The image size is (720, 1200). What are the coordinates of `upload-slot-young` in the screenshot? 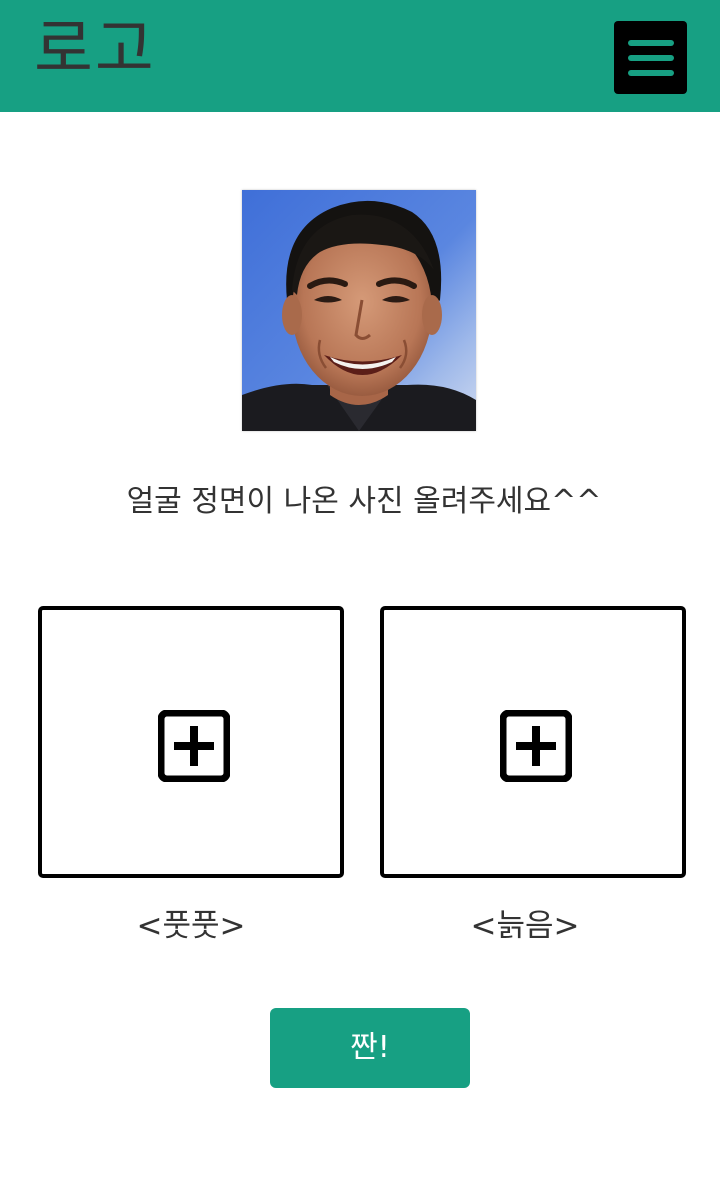 It's located at (191, 742).